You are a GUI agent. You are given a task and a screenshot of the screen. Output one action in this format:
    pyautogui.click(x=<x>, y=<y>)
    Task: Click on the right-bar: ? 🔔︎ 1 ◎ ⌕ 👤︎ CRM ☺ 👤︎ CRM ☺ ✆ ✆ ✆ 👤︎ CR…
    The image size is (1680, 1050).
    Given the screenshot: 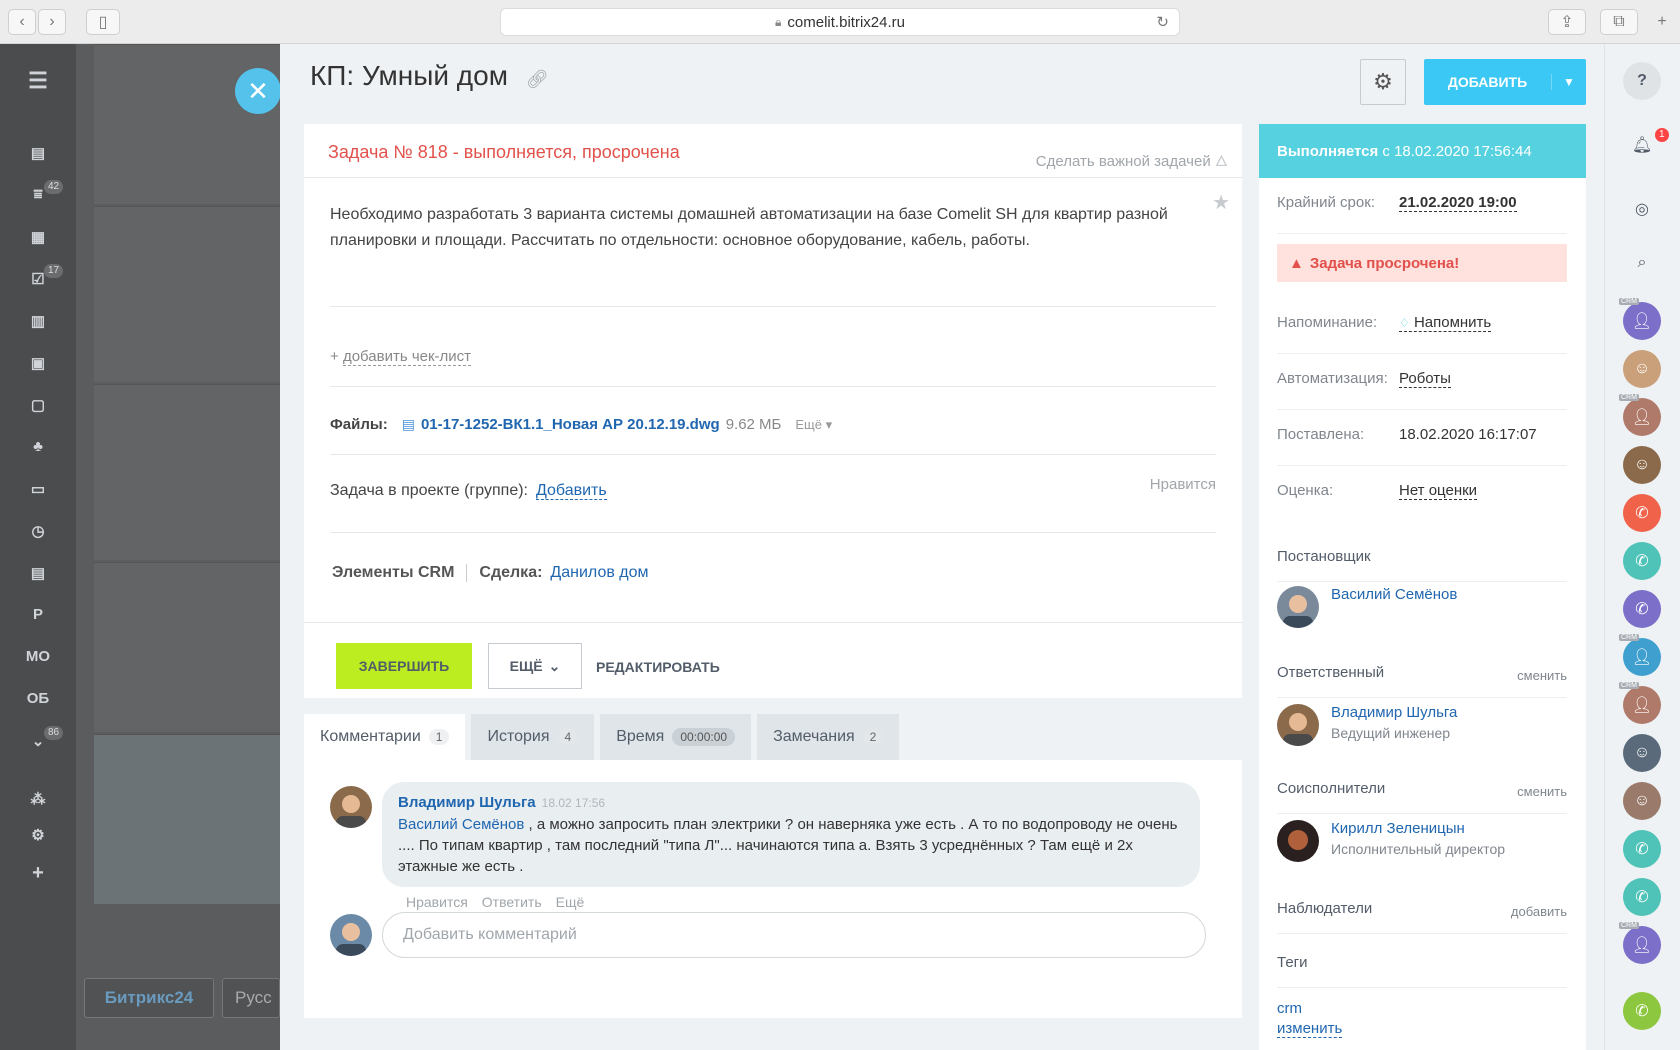 What is the action you would take?
    pyautogui.click(x=1642, y=547)
    